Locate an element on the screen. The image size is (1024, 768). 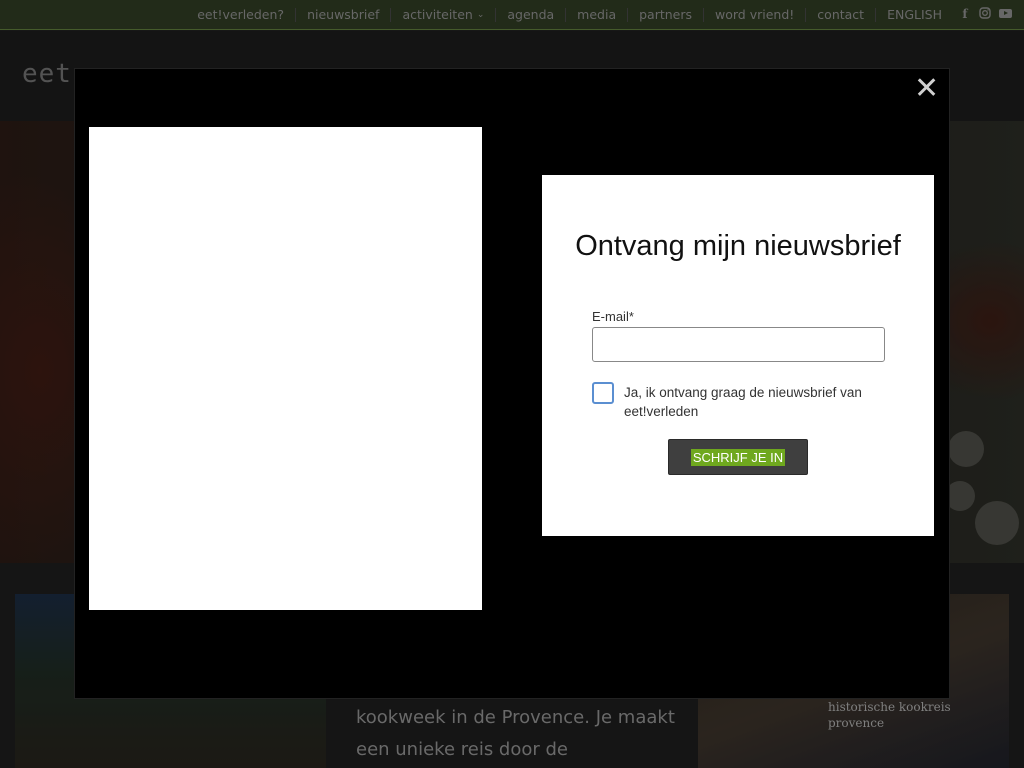
newsletter-consent-checkbox is located at coordinates (603, 393).